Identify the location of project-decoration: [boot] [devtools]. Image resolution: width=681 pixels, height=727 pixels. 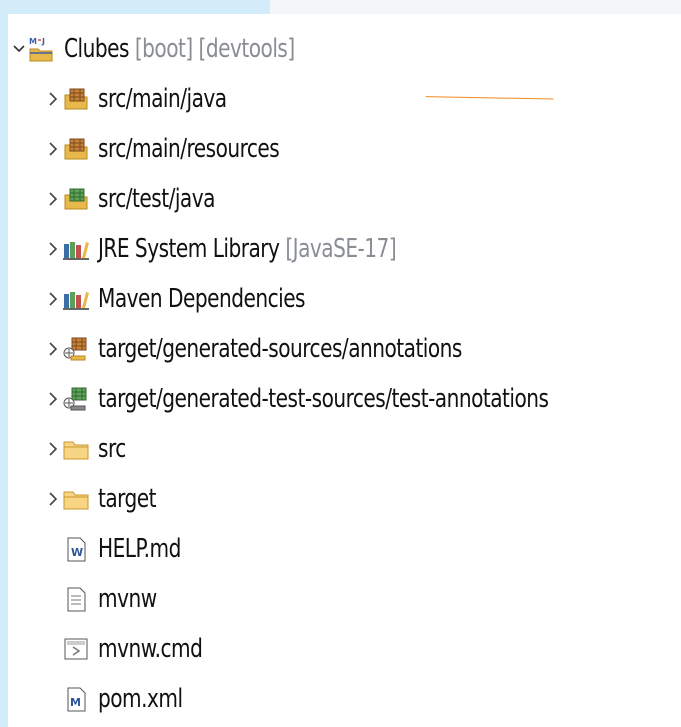
(214, 49).